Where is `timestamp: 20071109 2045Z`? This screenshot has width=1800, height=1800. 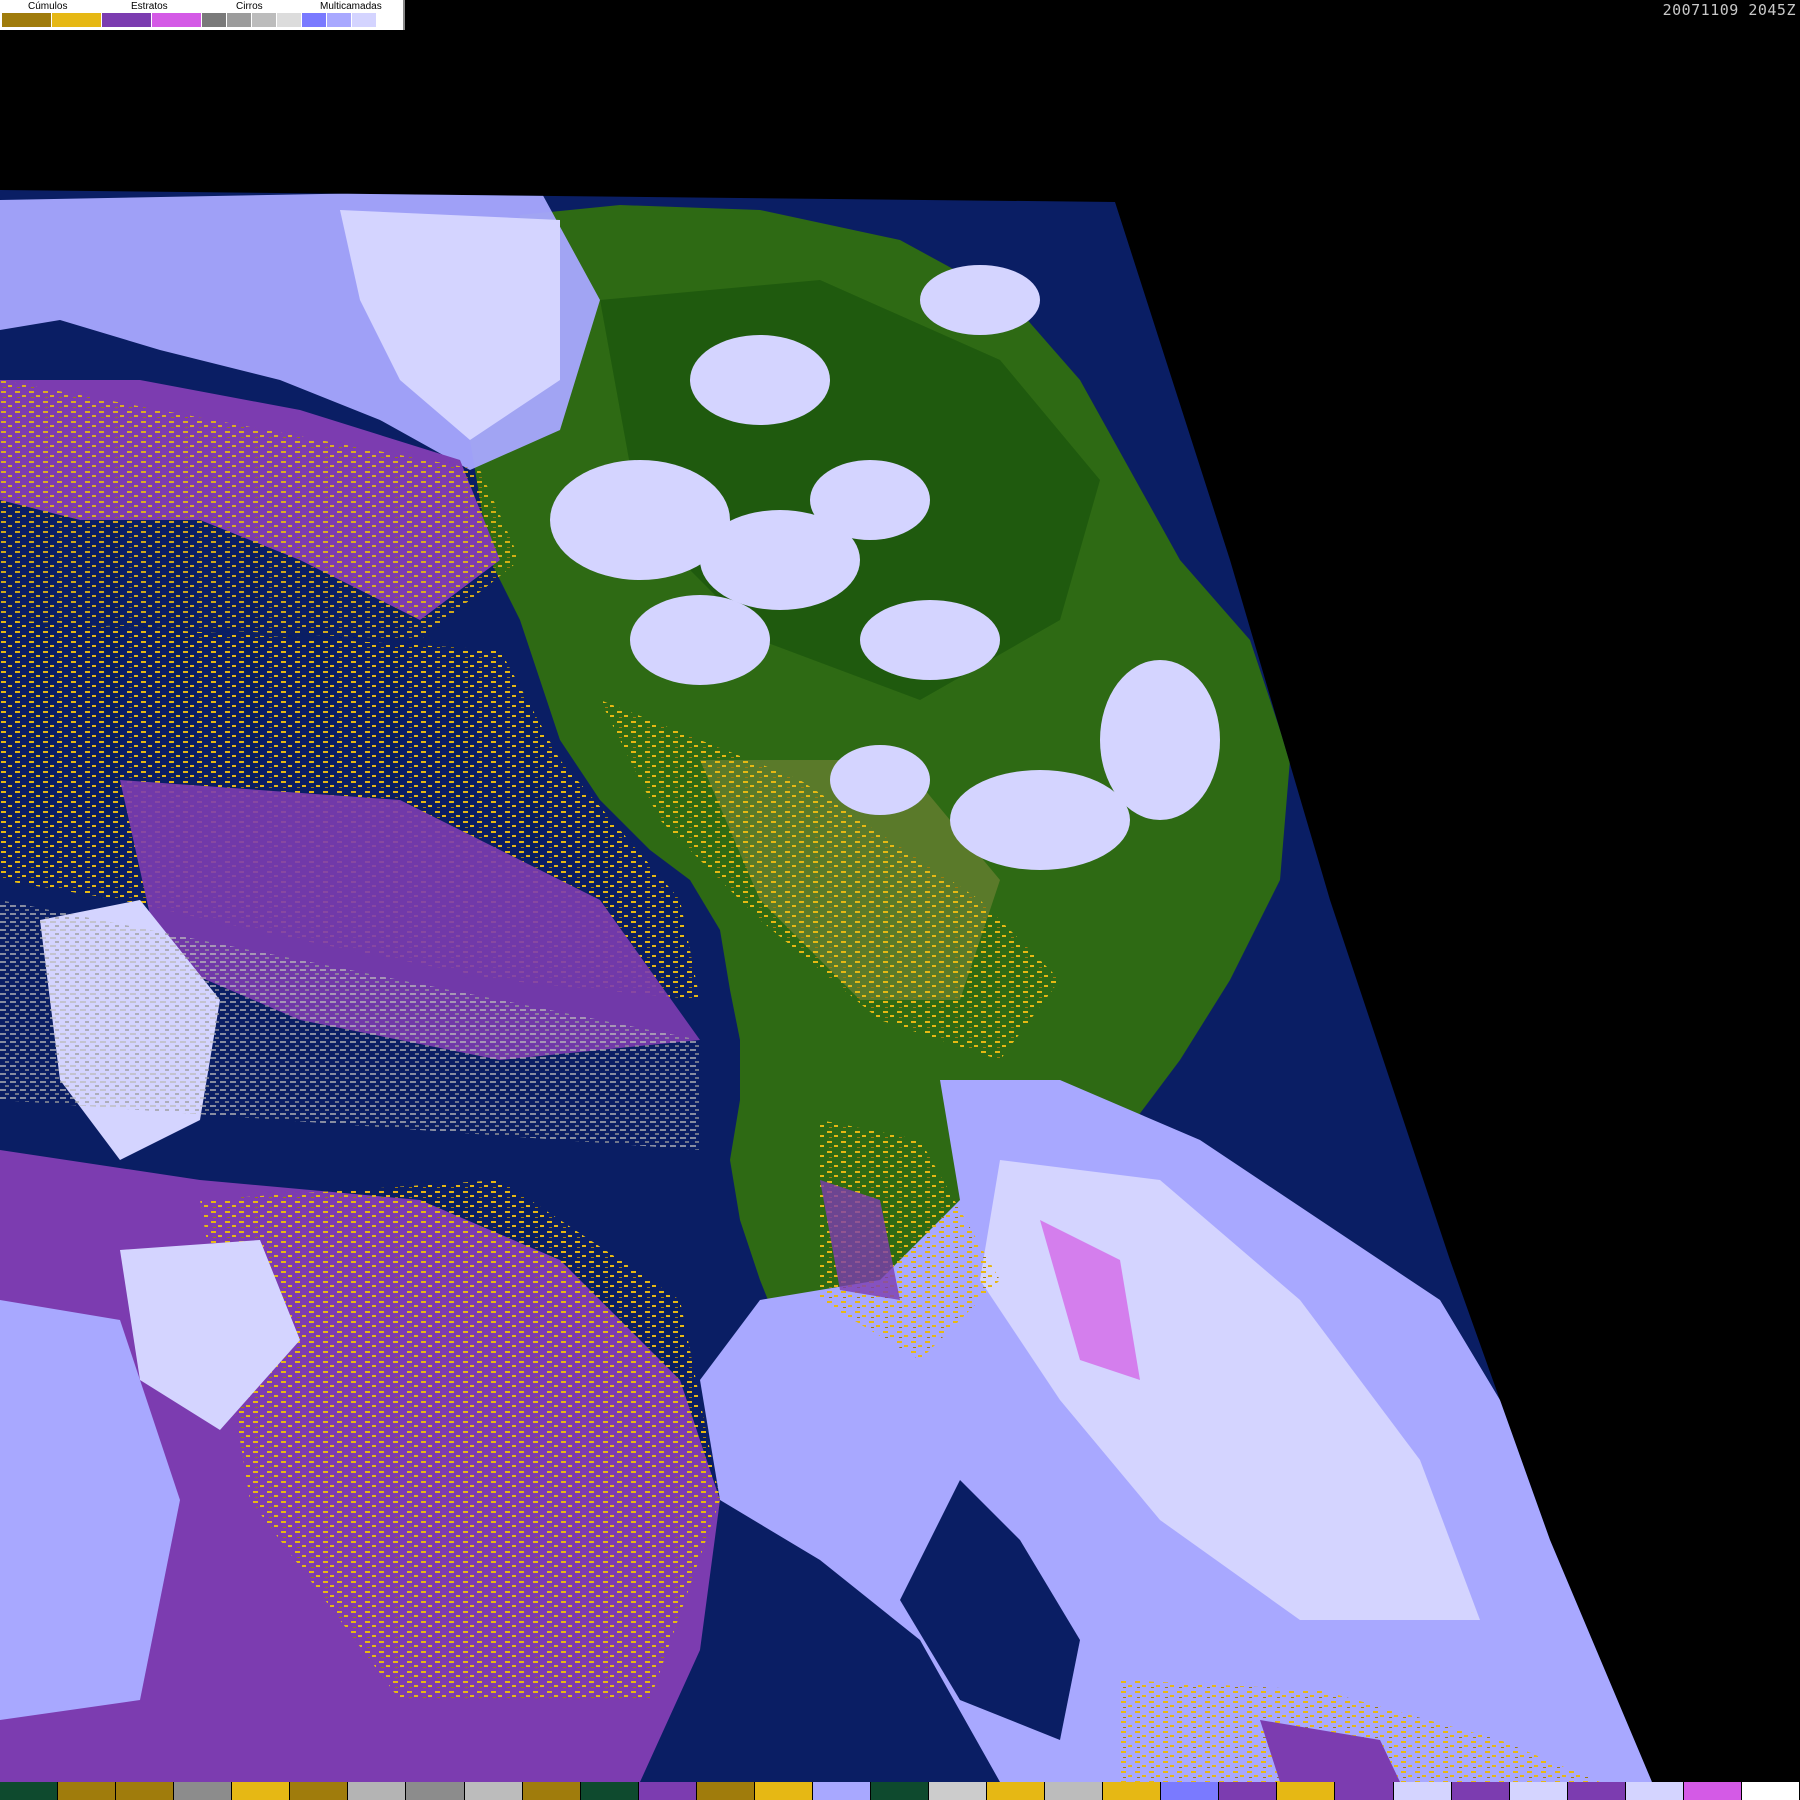
timestamp: 20071109 2045Z is located at coordinates (1729, 10).